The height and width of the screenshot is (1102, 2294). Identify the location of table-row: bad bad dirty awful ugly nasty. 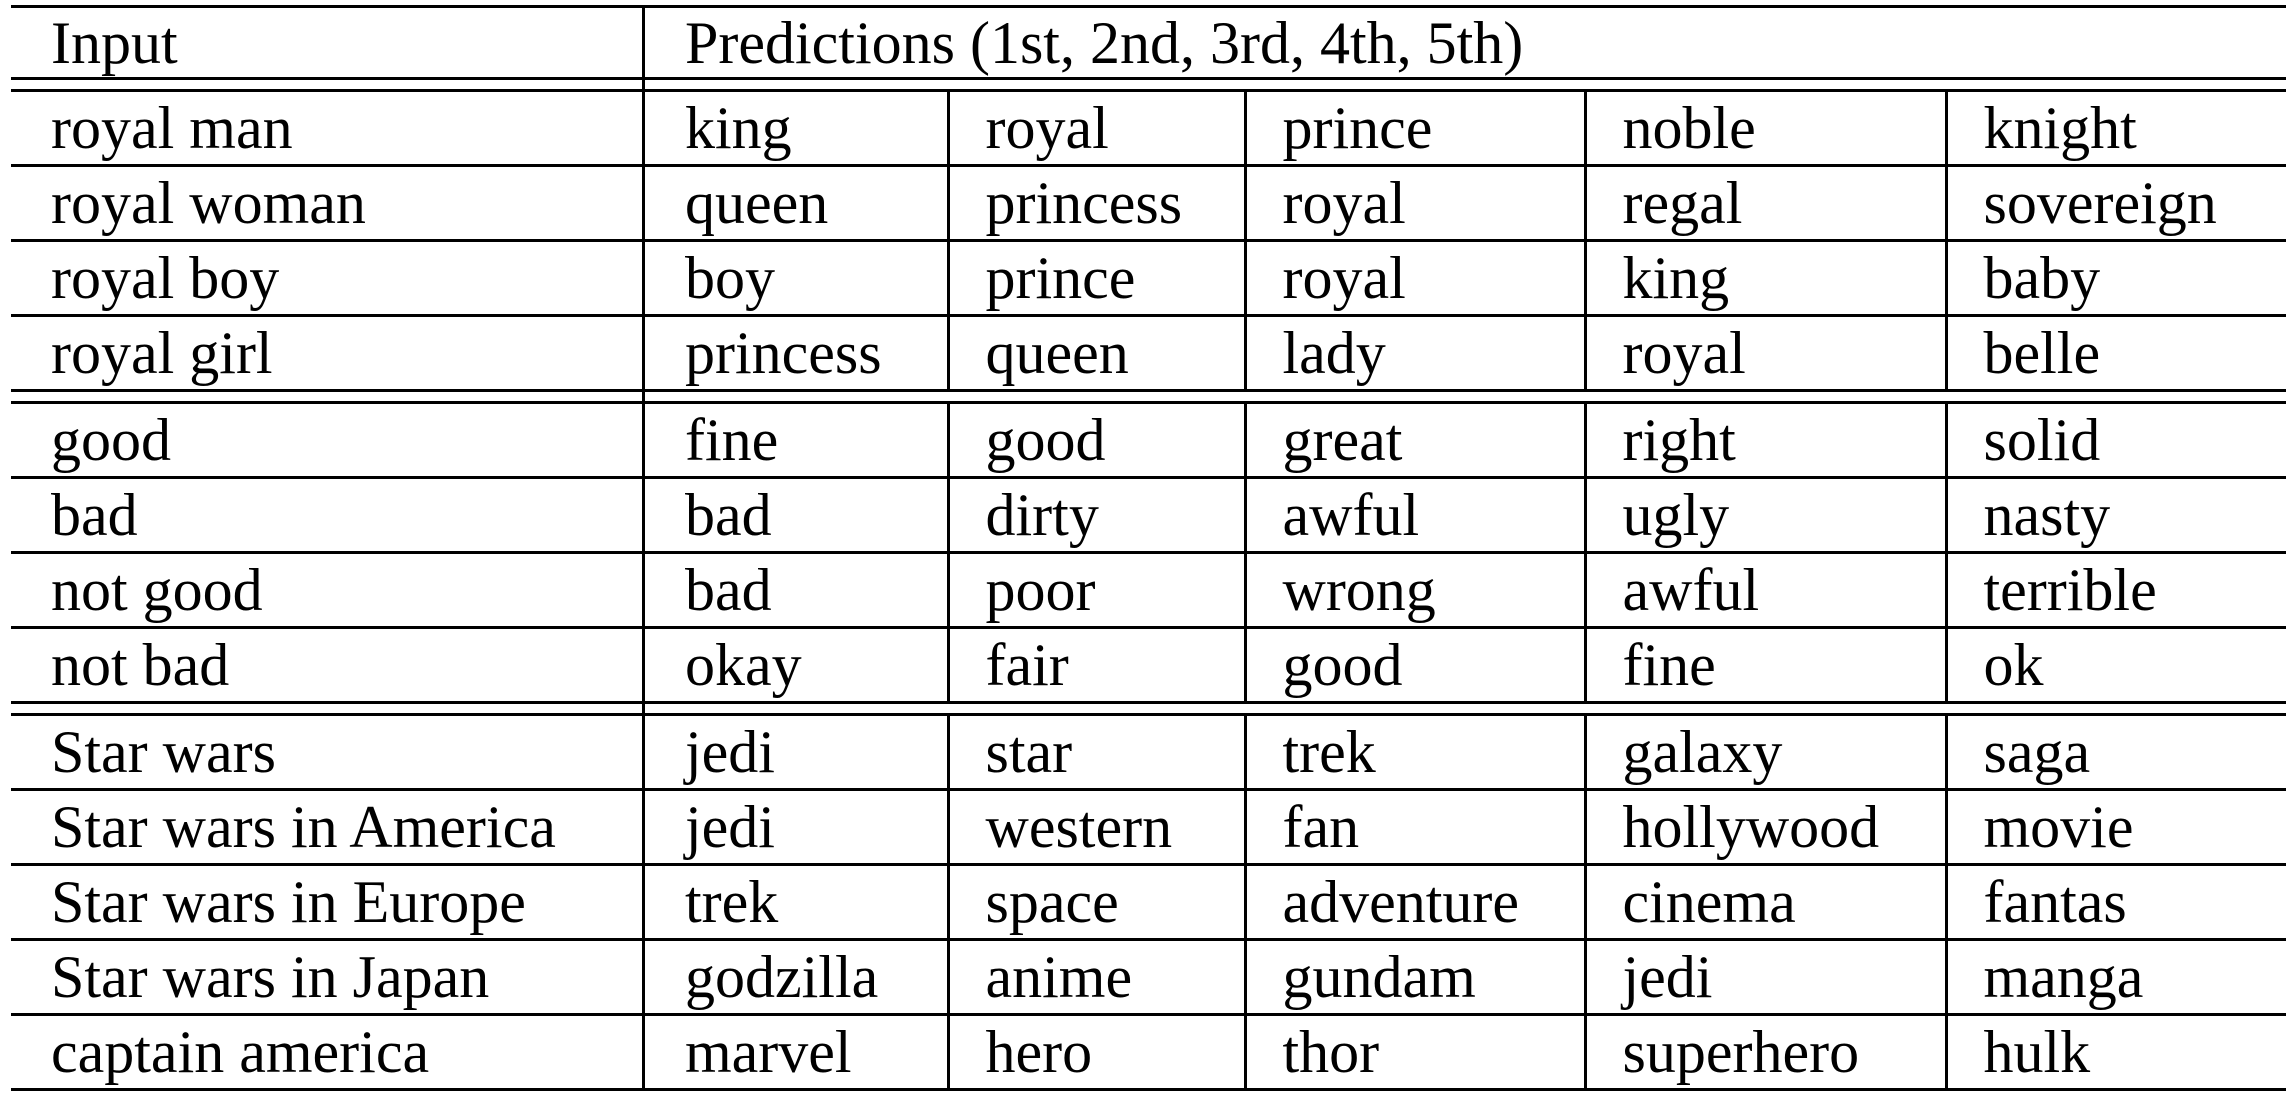
(1148, 515).